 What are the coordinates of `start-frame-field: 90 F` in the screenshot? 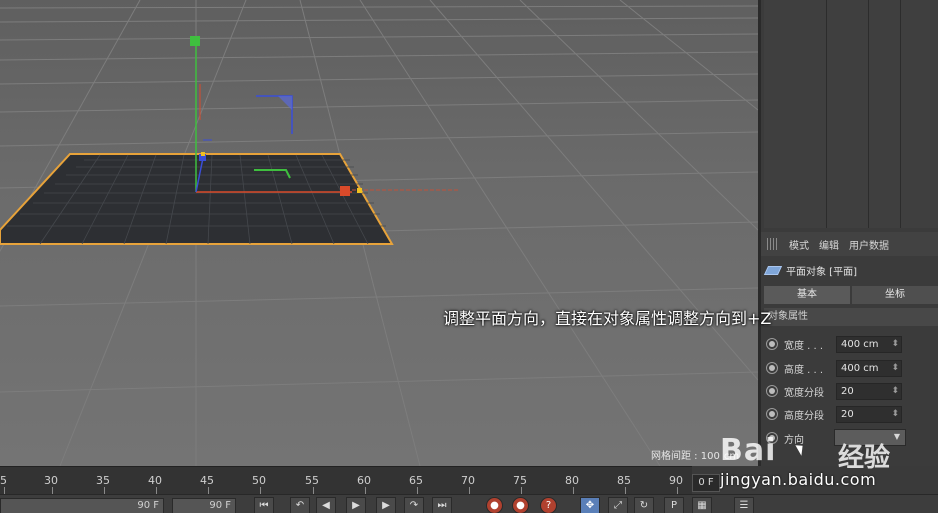 It's located at (82, 505).